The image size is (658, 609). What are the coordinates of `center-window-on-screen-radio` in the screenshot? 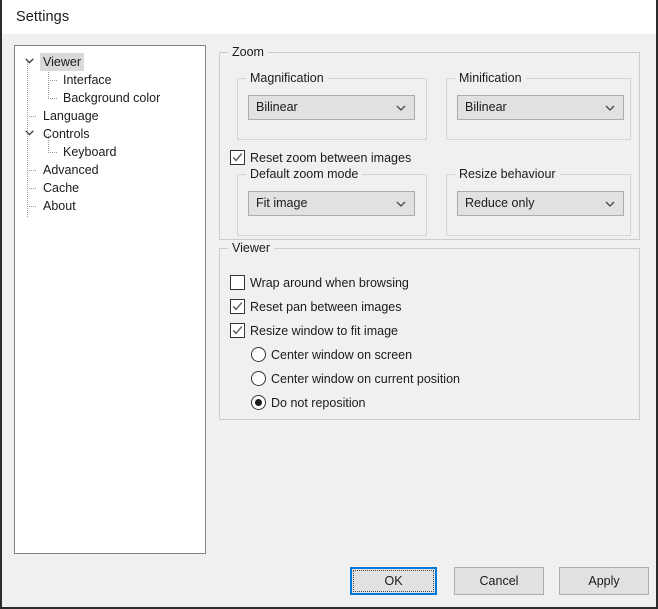 It's located at (258, 354).